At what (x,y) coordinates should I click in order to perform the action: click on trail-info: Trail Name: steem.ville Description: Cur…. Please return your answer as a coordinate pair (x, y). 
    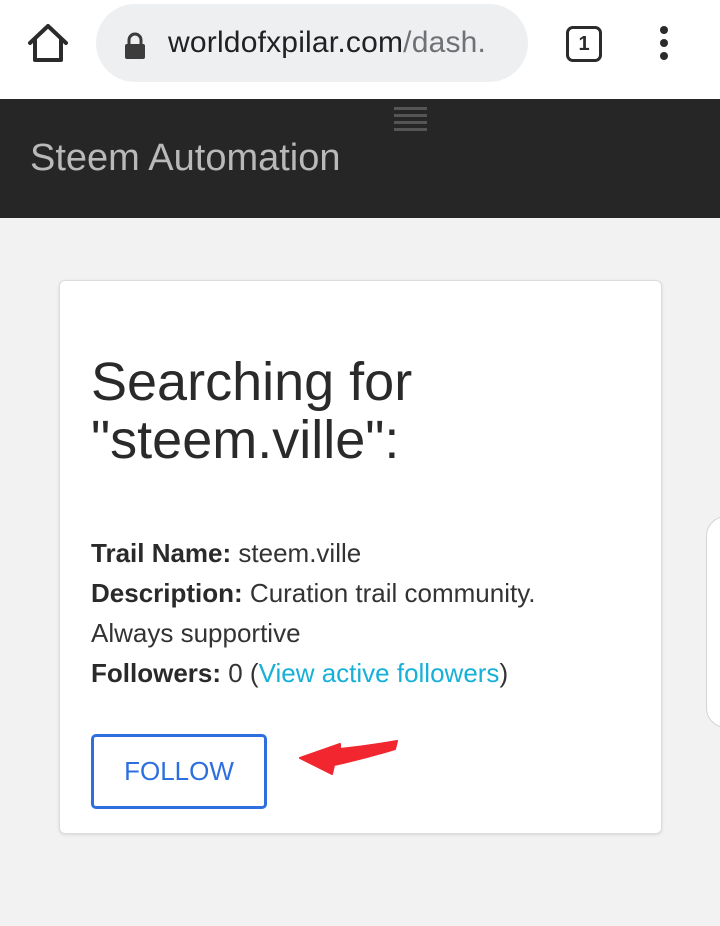
    Looking at the image, I should click on (351, 613).